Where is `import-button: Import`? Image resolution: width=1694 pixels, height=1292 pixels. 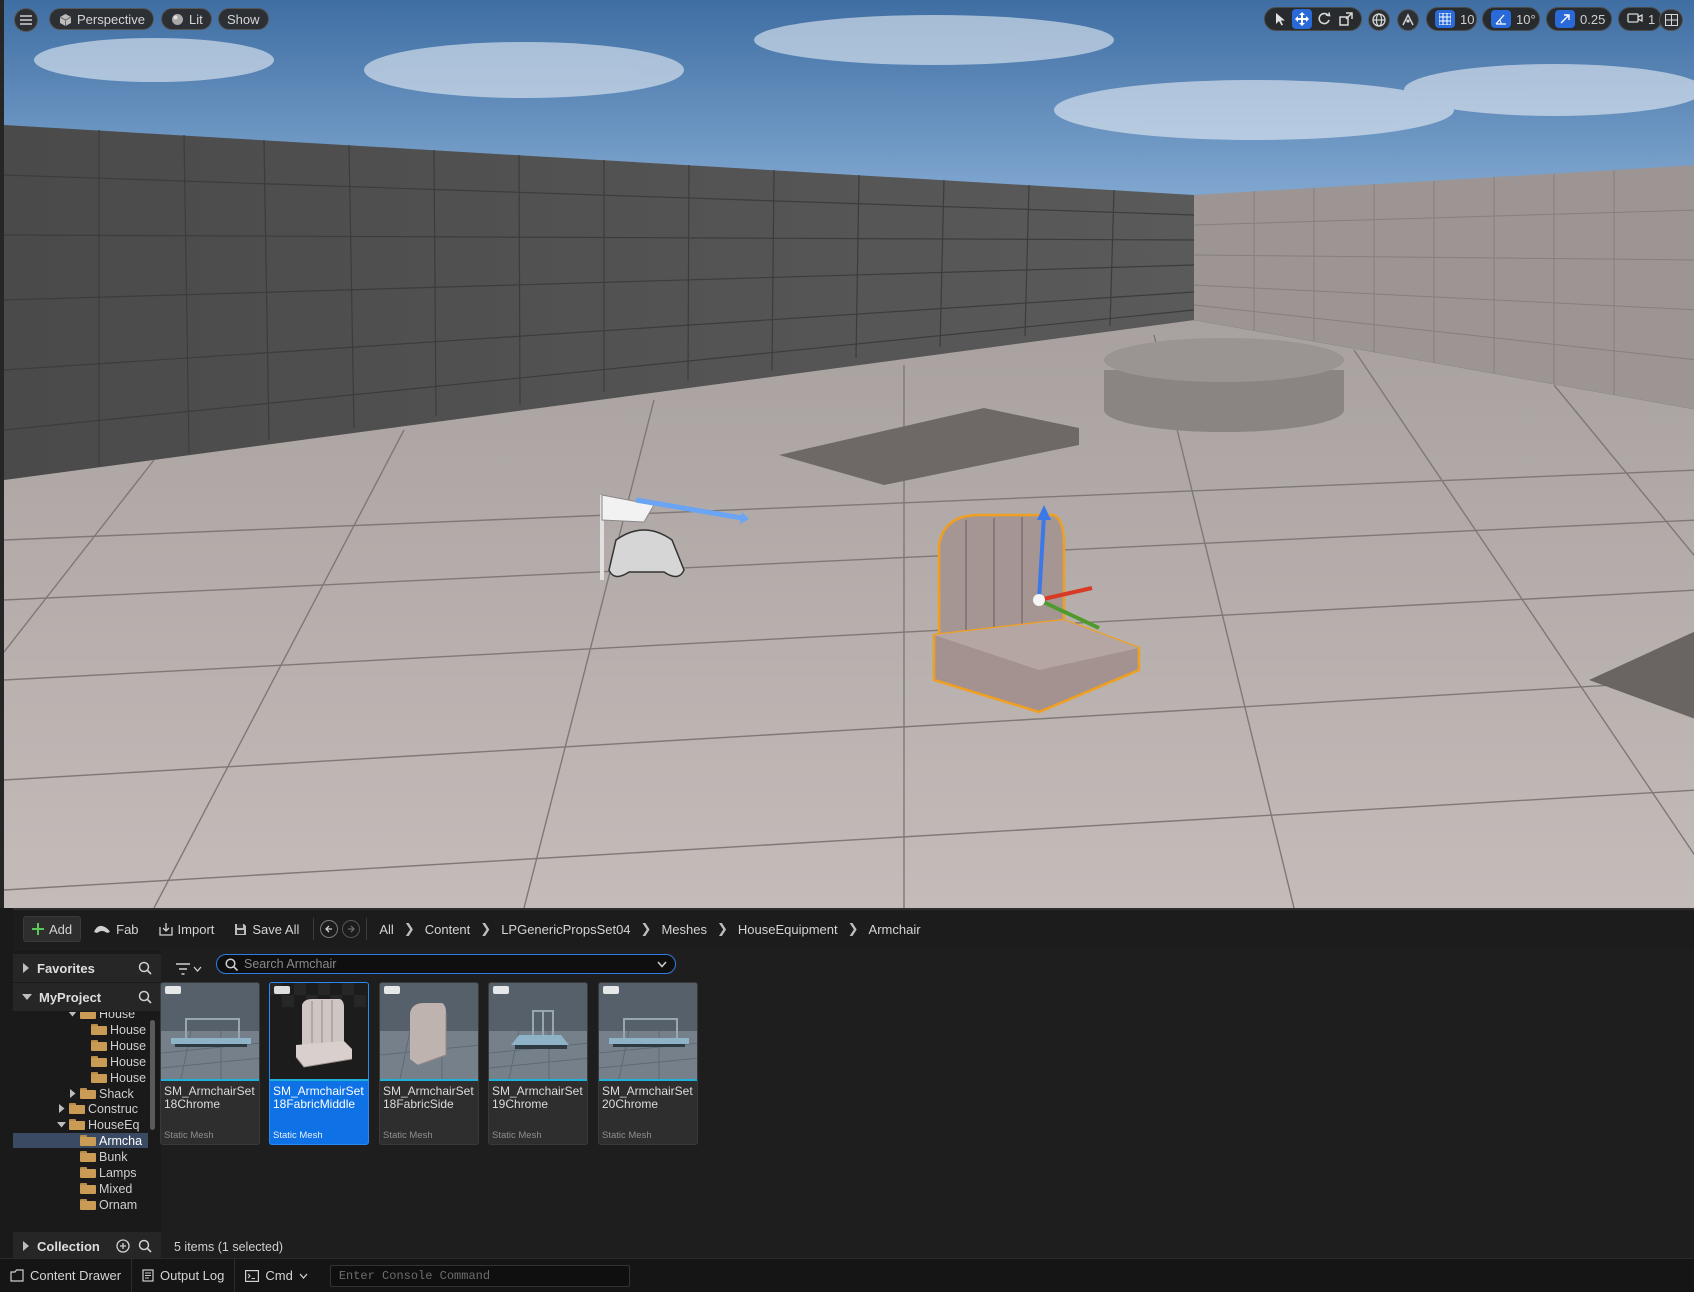
import-button: Import is located at coordinates (187, 929).